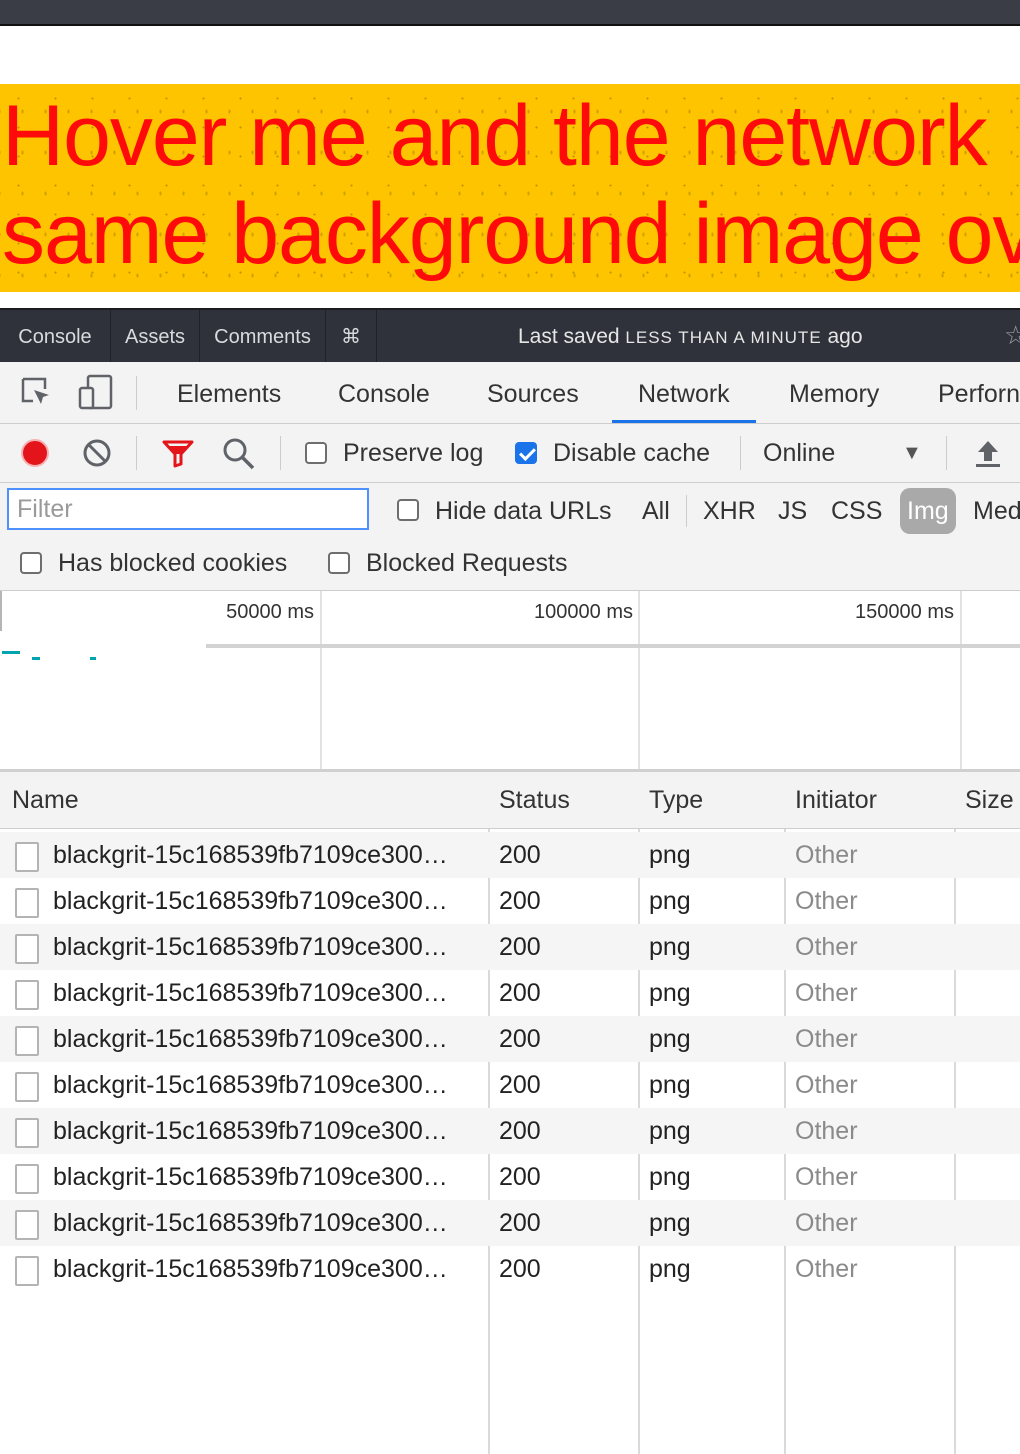  What do you see at coordinates (239, 456) in the screenshot?
I see `search-icon` at bounding box center [239, 456].